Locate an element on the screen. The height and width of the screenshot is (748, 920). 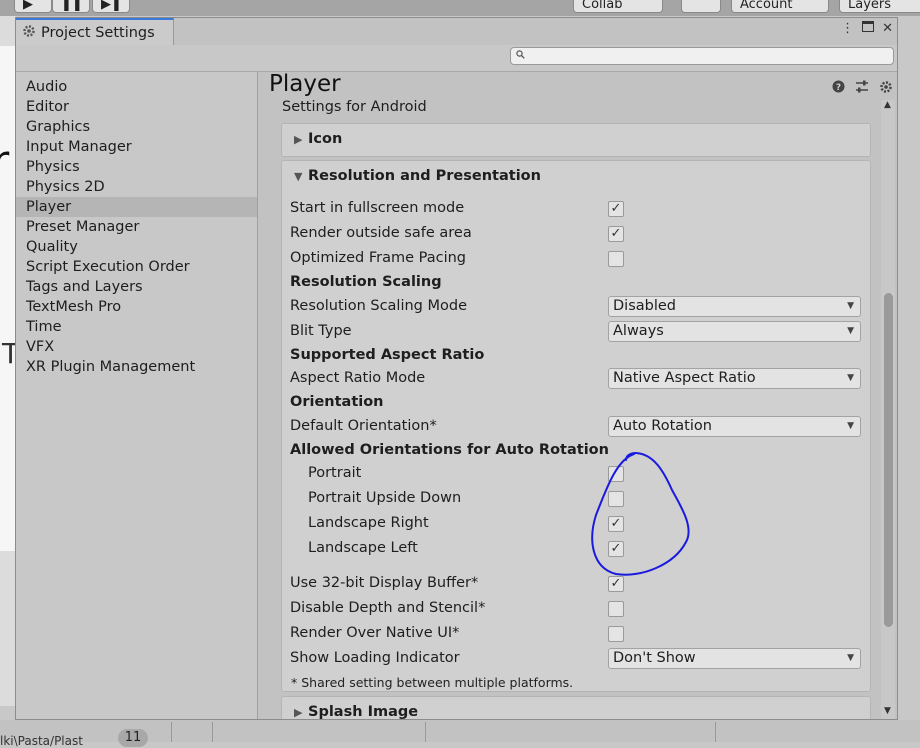
sidebar-item-quality: Quality is located at coordinates (136, 247).